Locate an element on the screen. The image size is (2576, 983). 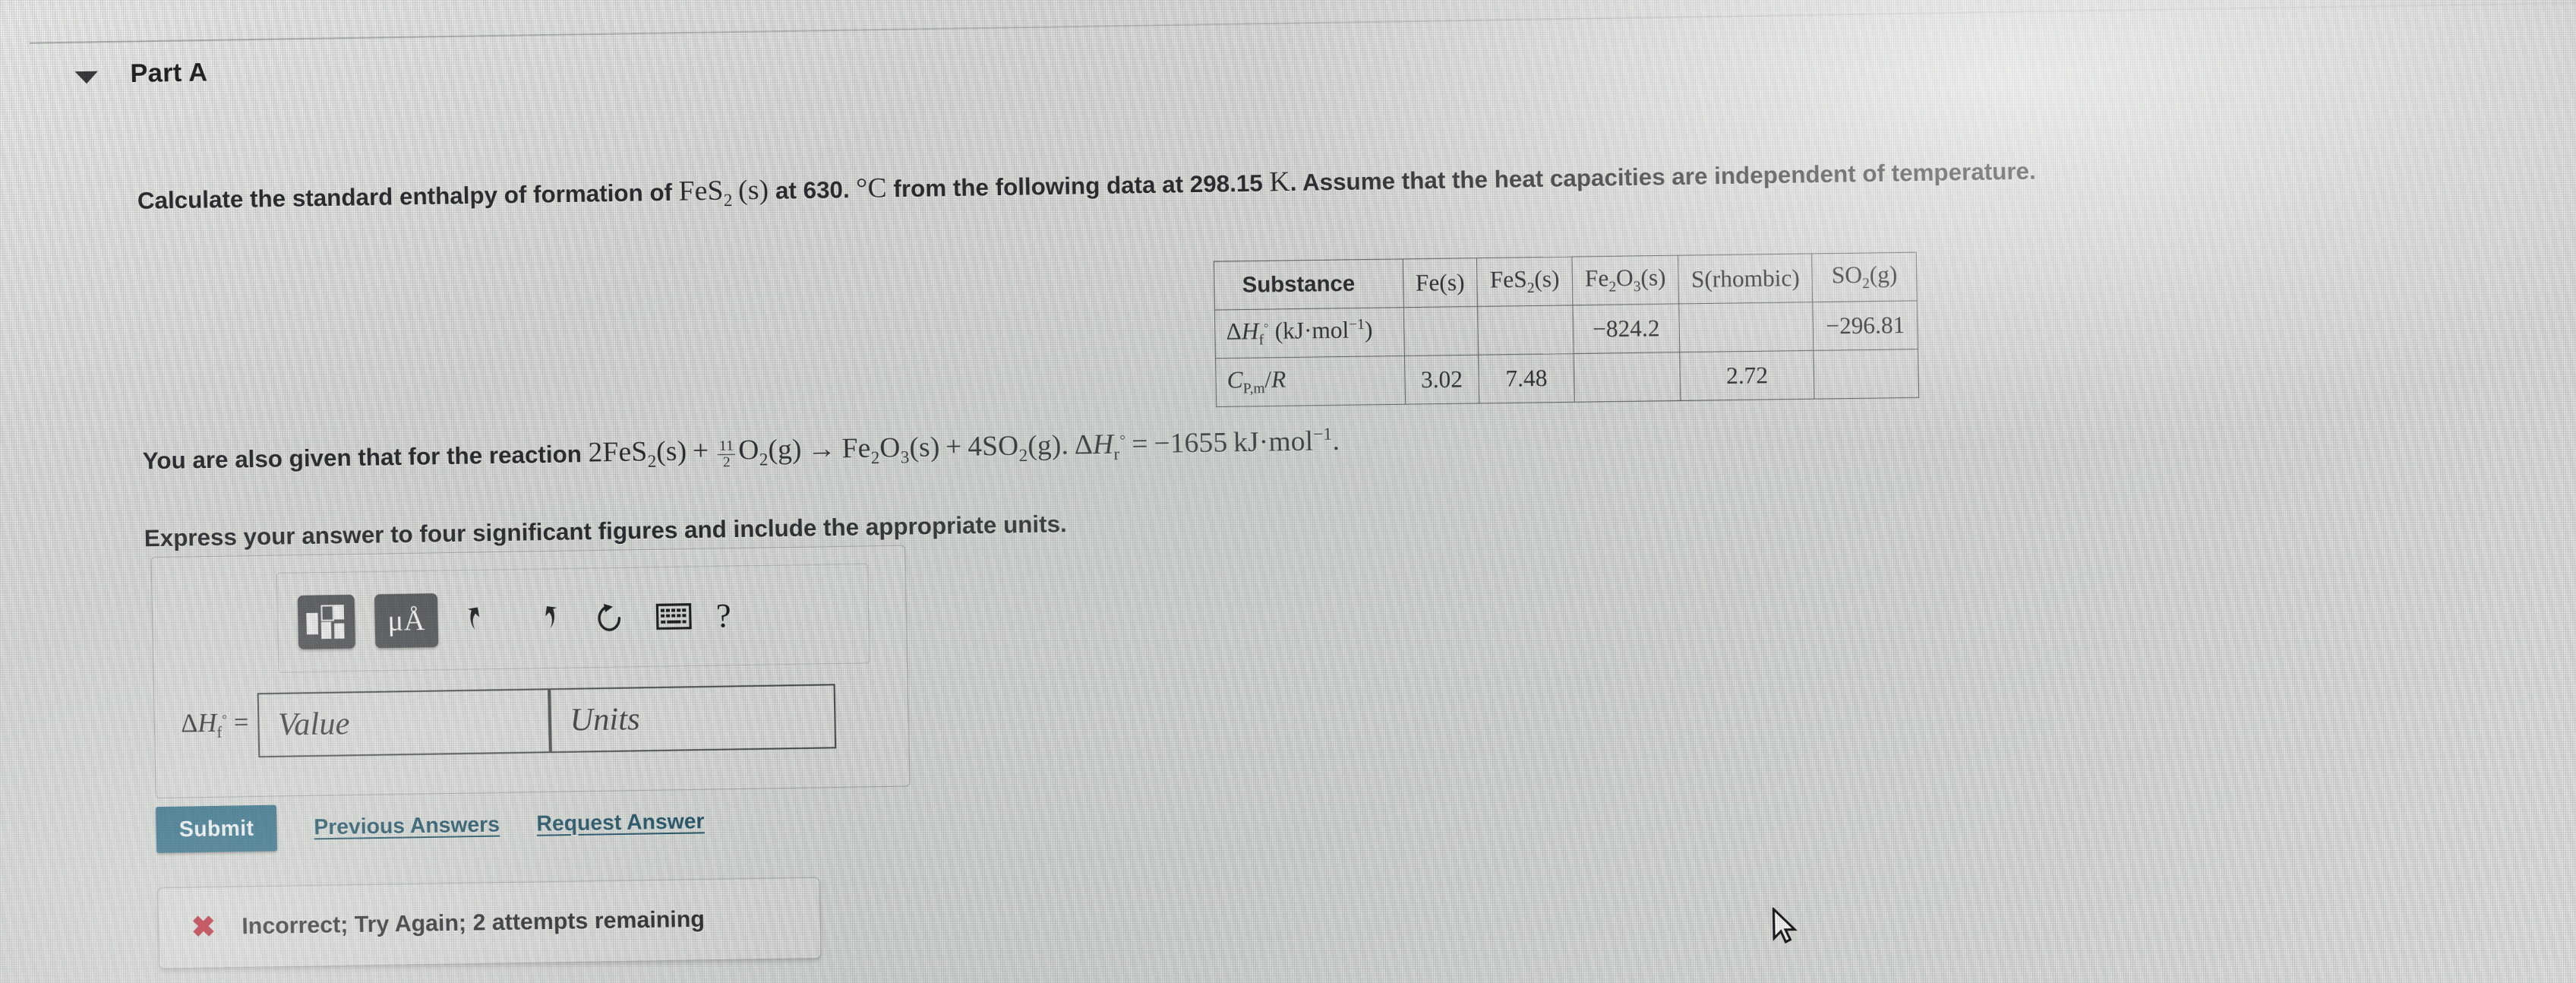
page-title: Part A is located at coordinates (169, 73).